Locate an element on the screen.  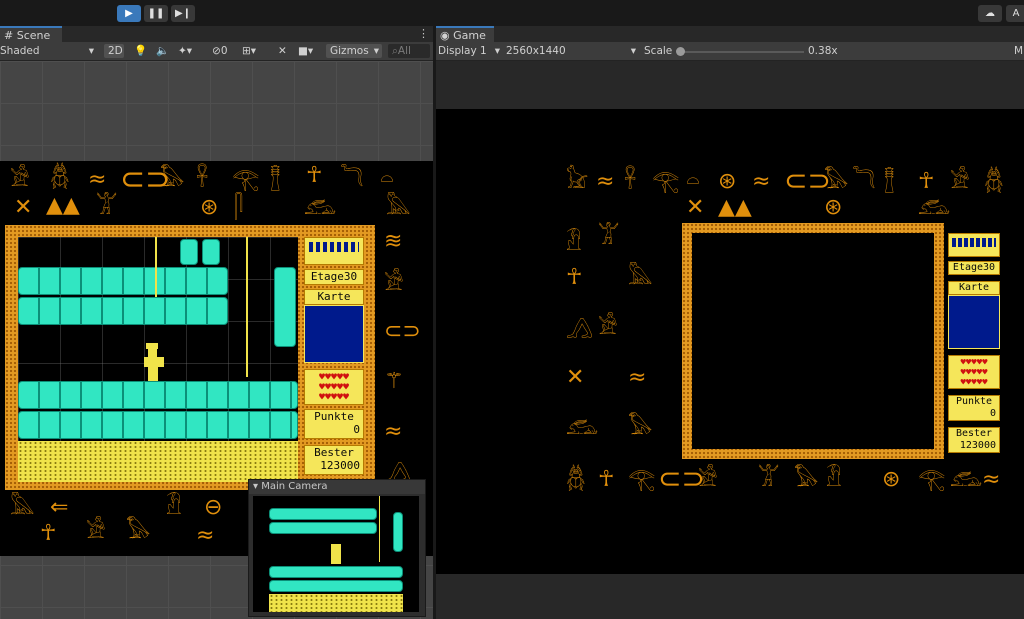
hieroglyph-icon: 𓆓 is located at coordinates (352, 179).